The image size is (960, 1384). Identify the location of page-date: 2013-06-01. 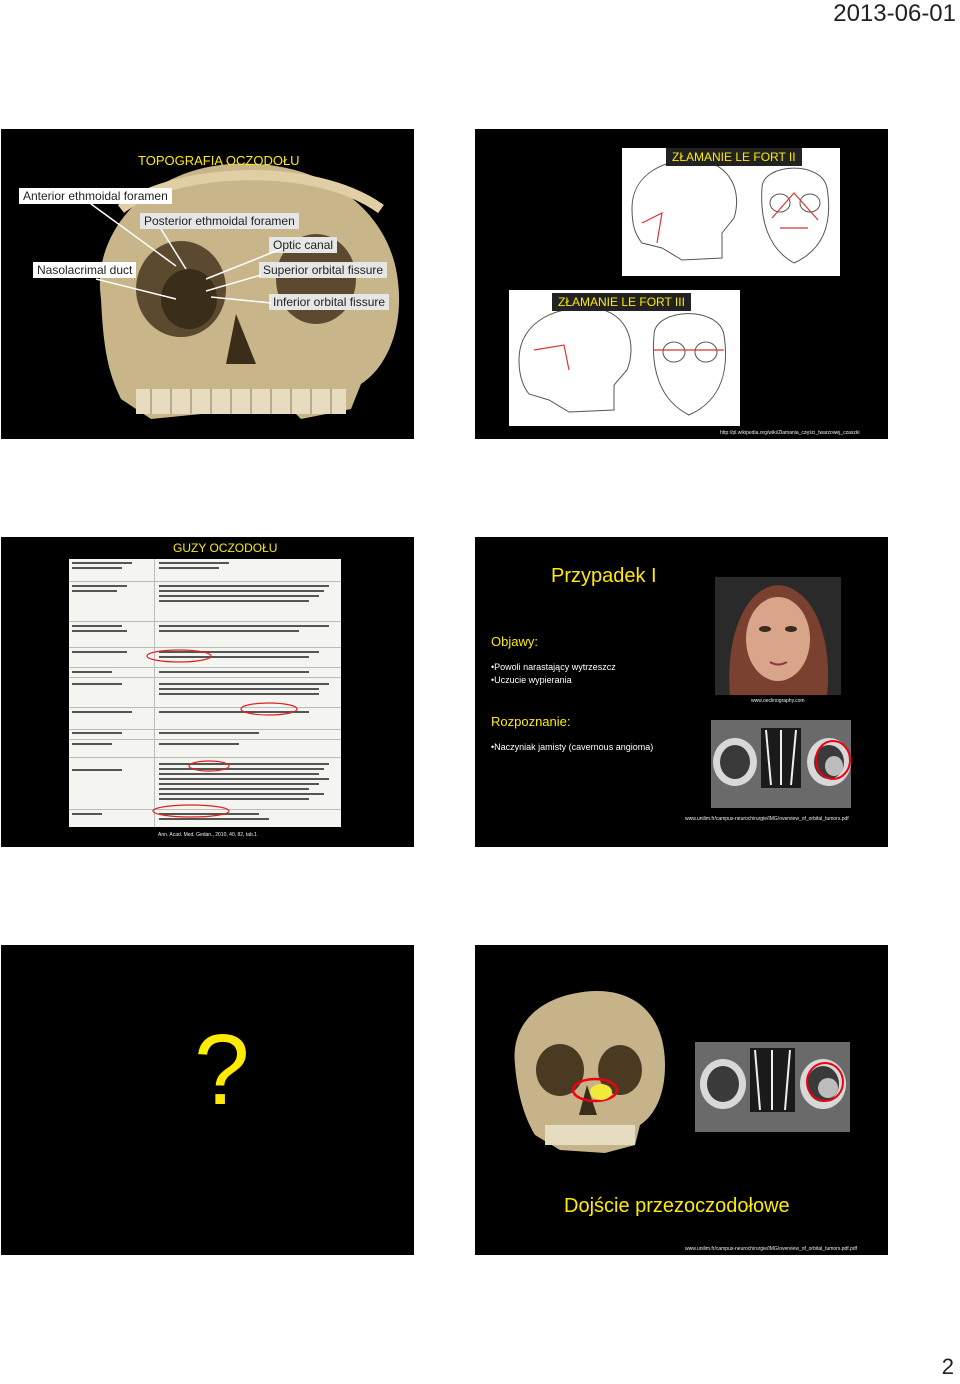
(894, 13).